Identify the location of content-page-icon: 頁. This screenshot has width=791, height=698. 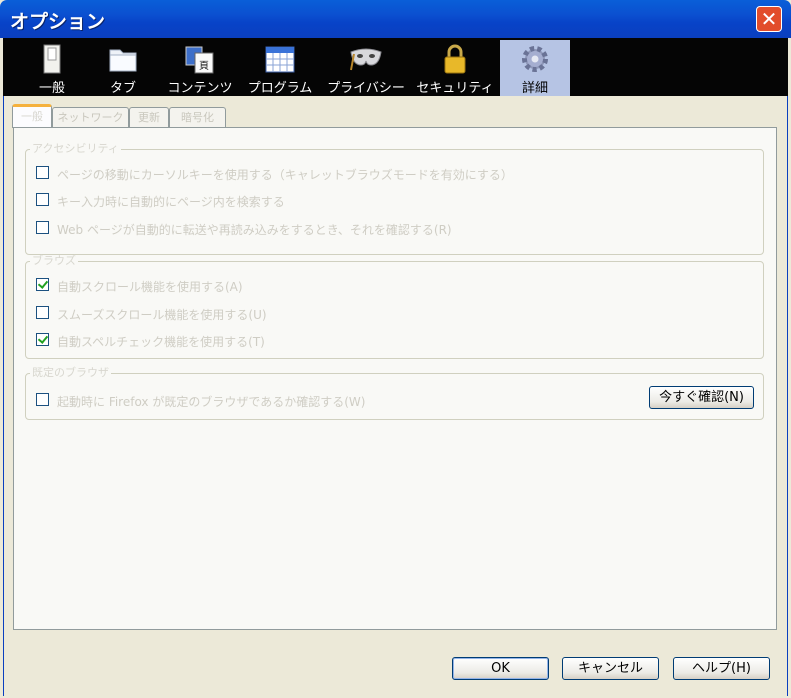
(199, 60).